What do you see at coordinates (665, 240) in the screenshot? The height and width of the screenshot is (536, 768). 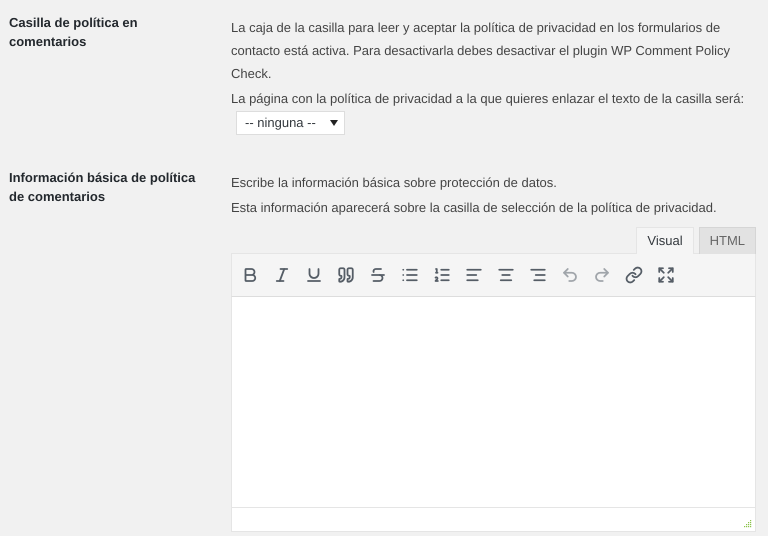 I see `editor-tab: Visual` at bounding box center [665, 240].